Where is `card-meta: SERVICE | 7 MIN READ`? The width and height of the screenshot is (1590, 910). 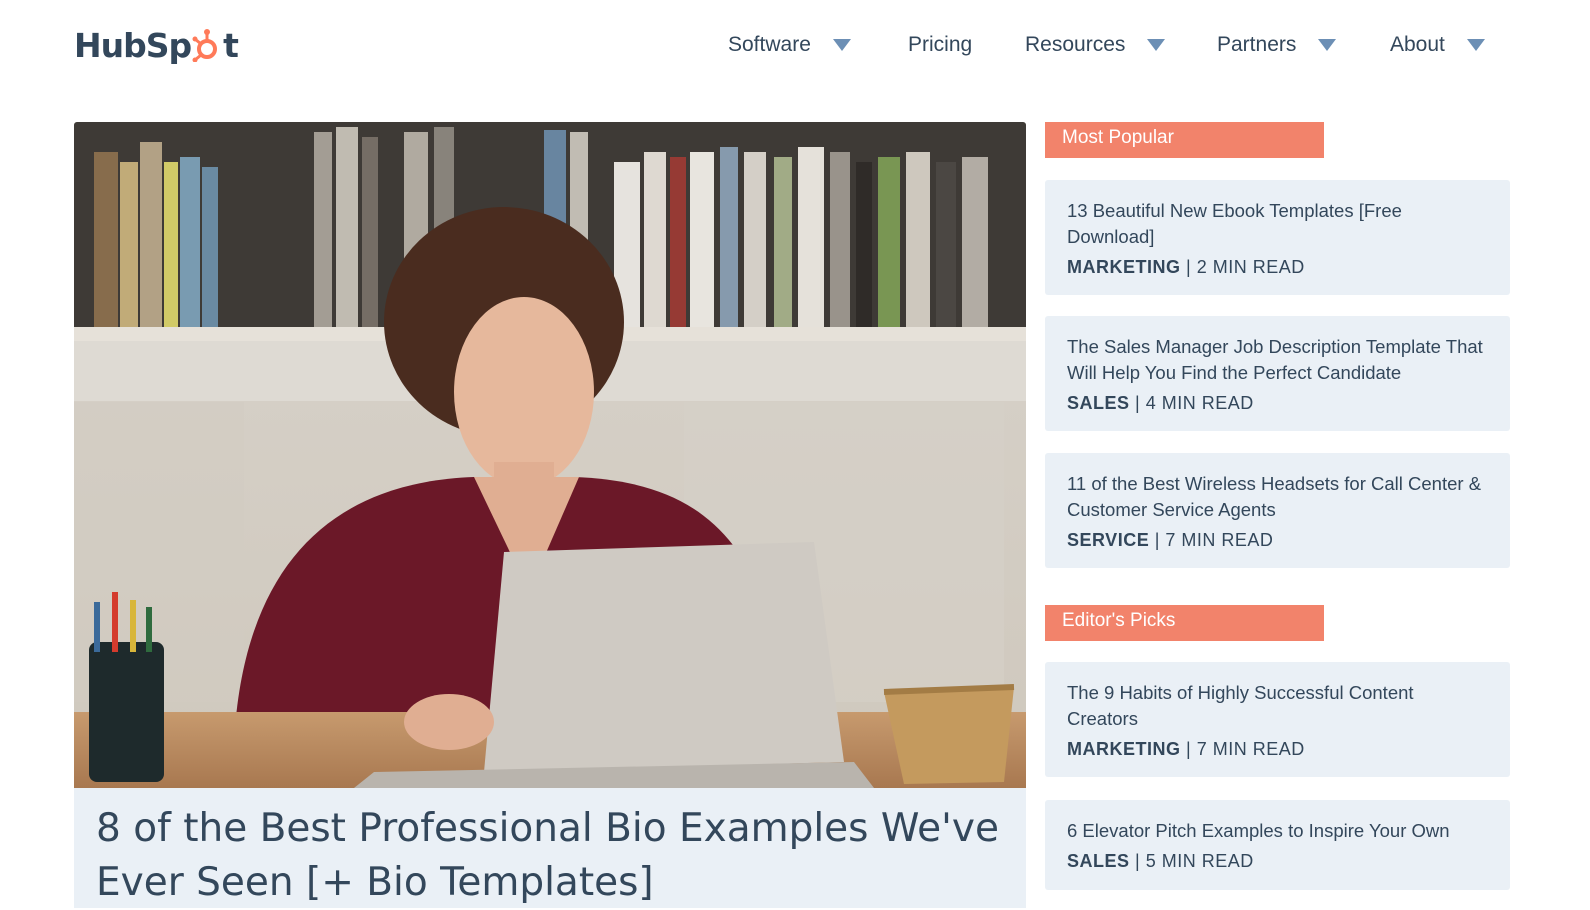
card-meta: SERVICE | 7 MIN READ is located at coordinates (1277, 540).